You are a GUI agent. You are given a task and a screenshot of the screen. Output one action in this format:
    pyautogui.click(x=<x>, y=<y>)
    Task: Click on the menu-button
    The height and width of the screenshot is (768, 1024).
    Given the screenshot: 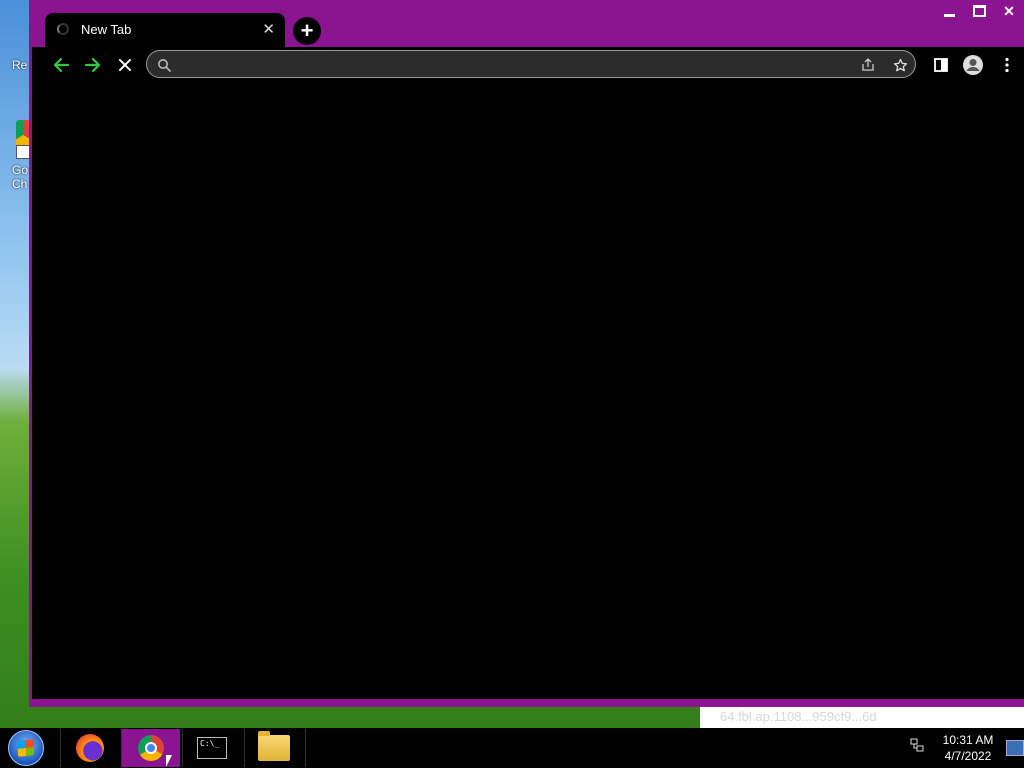 What is the action you would take?
    pyautogui.click(x=1007, y=65)
    